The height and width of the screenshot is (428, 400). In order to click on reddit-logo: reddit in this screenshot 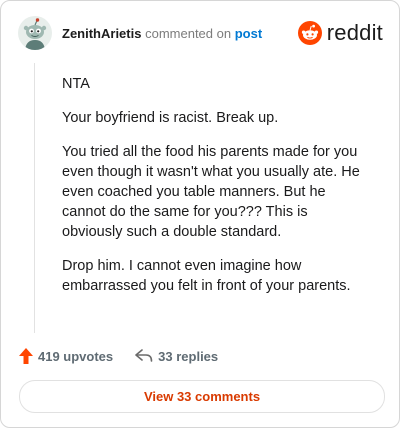, I will do `click(340, 33)`.